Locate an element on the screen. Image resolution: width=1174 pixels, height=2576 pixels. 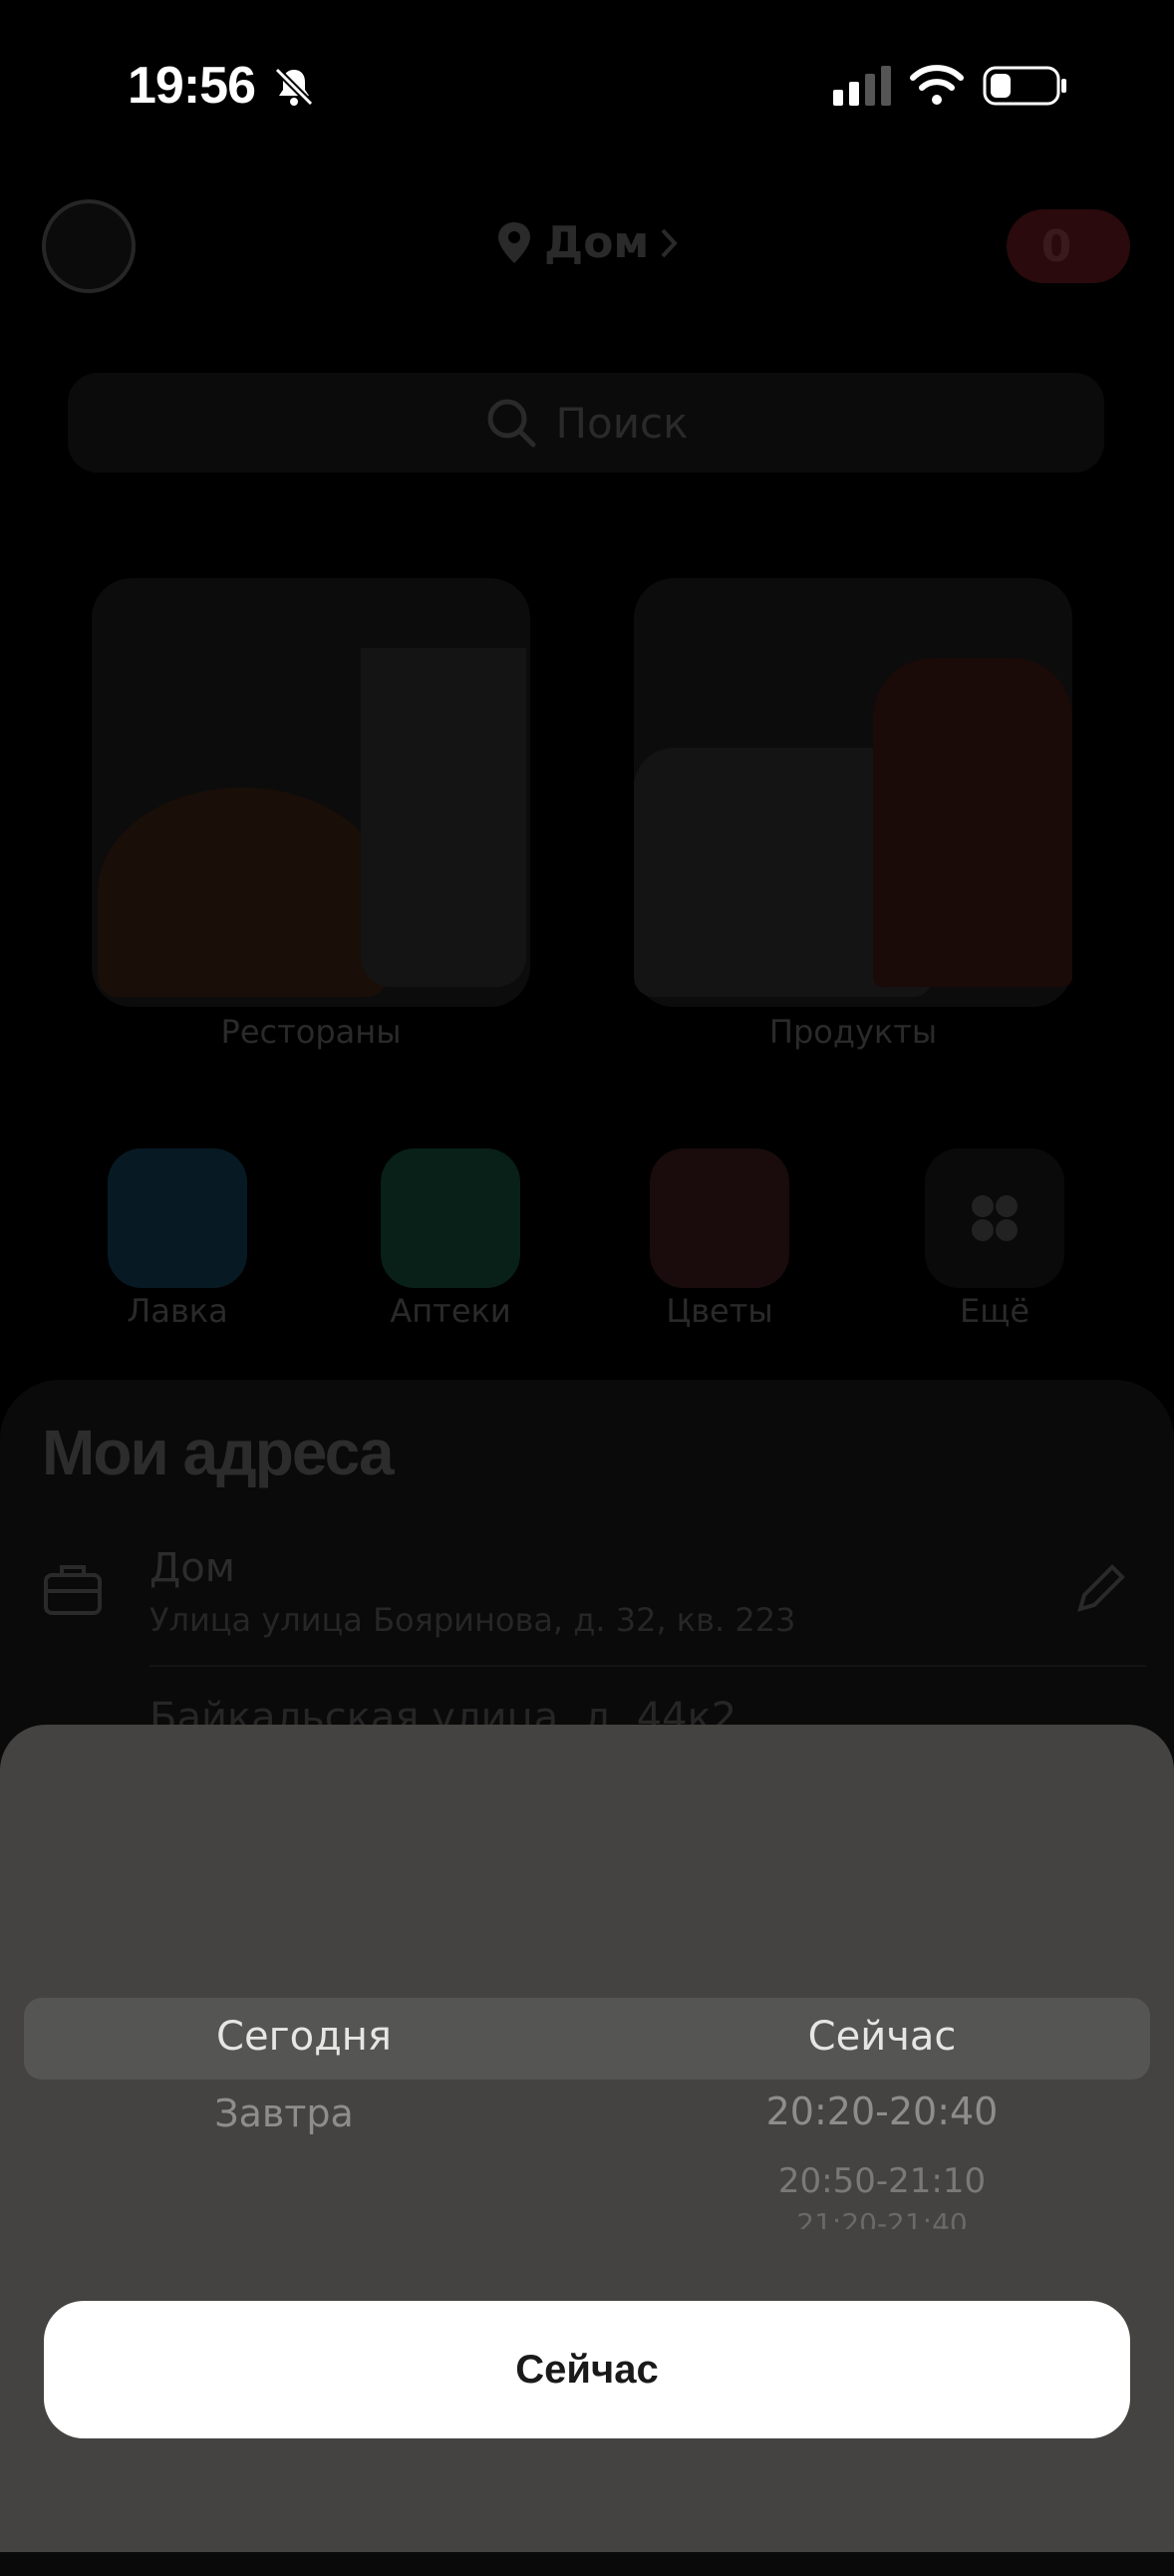
more-dots is located at coordinates (995, 1218).